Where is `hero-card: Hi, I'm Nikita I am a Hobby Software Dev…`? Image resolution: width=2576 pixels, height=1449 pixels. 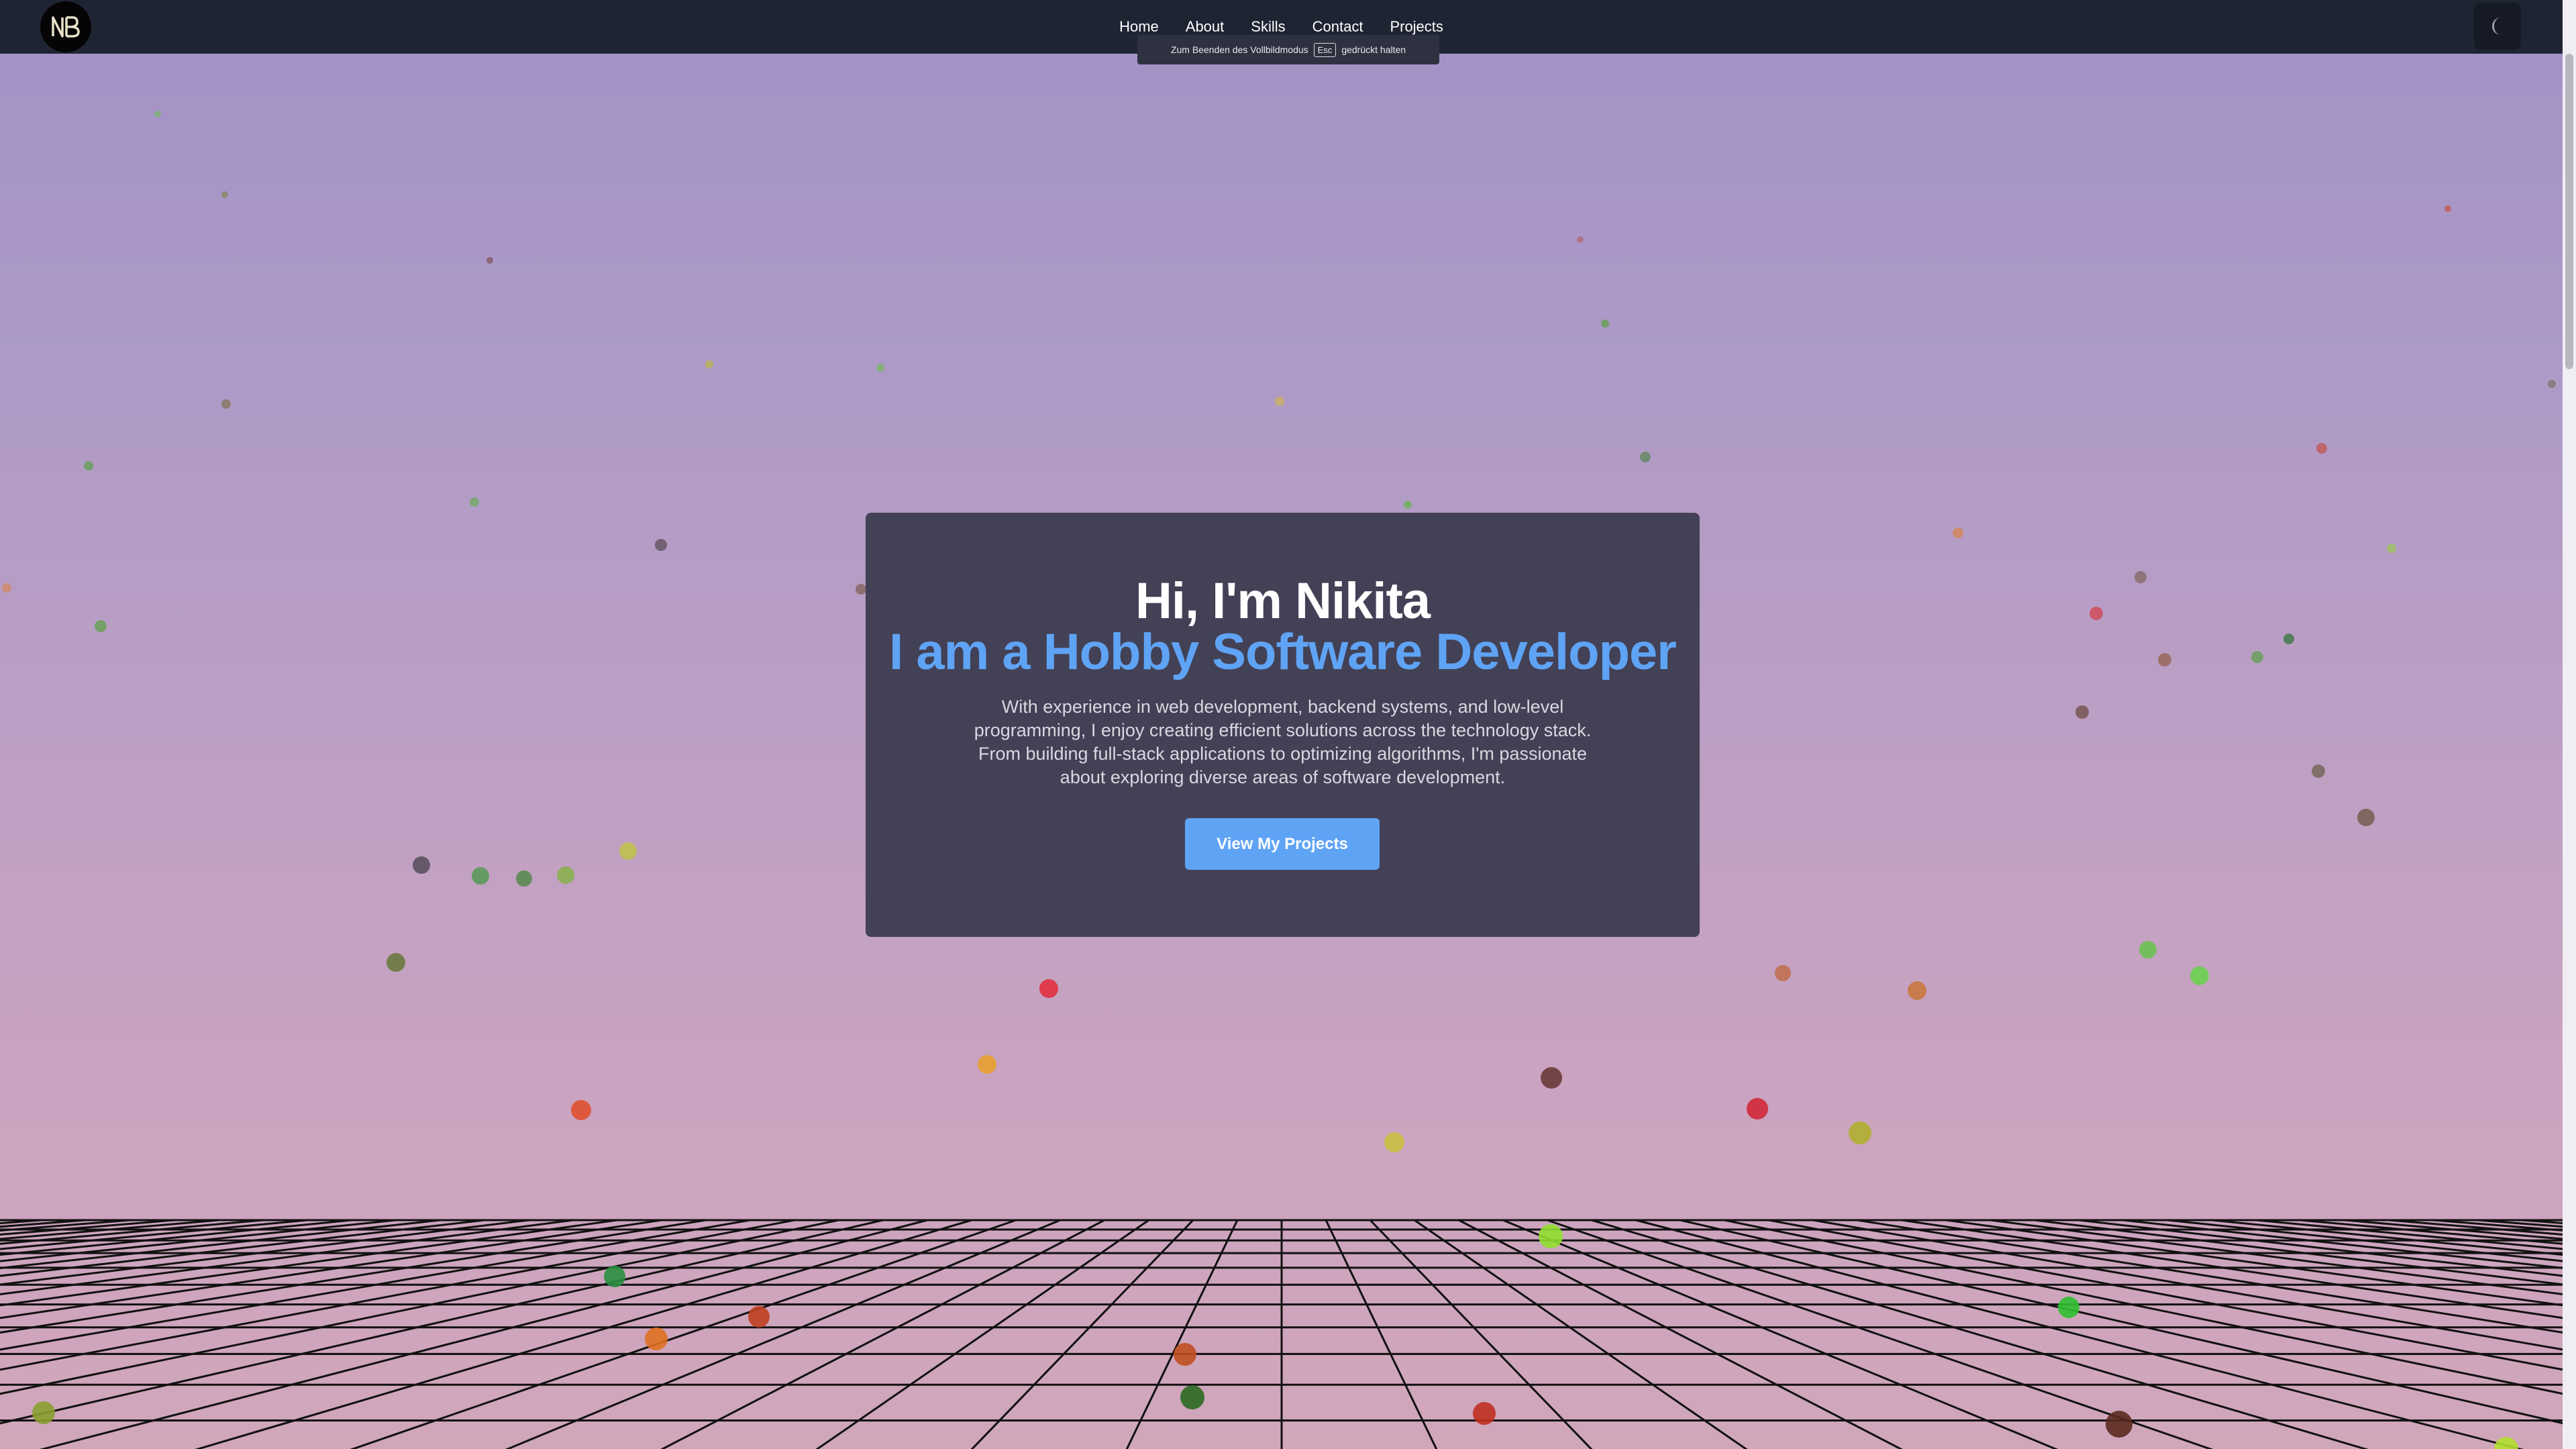 hero-card: Hi, I'm Nikita I am a Hobby Software Dev… is located at coordinates (1283, 725).